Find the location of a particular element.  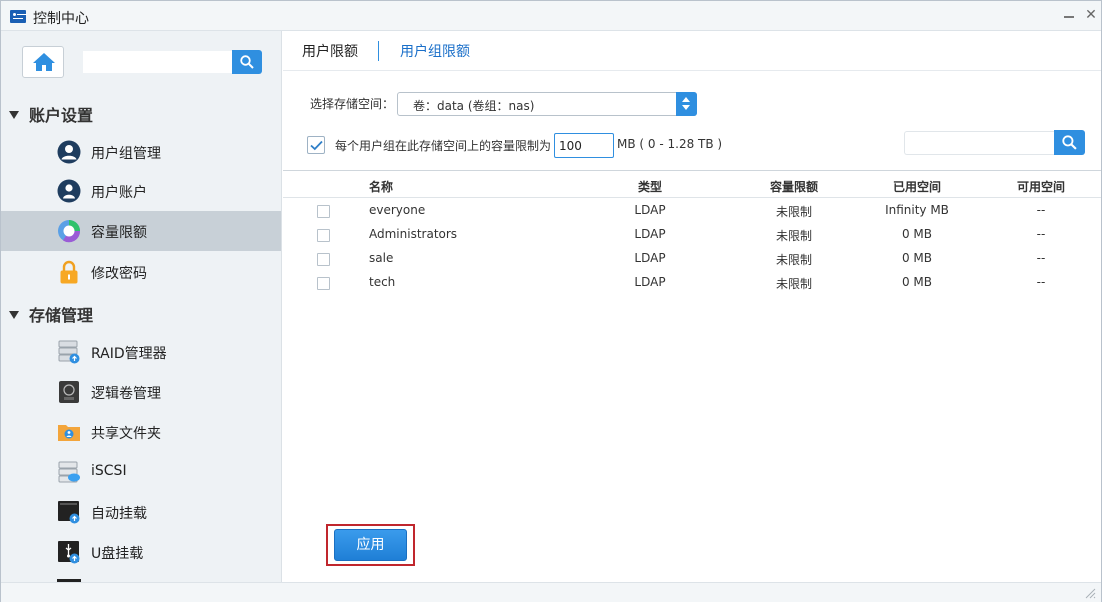

tab-separator is located at coordinates (378, 51).